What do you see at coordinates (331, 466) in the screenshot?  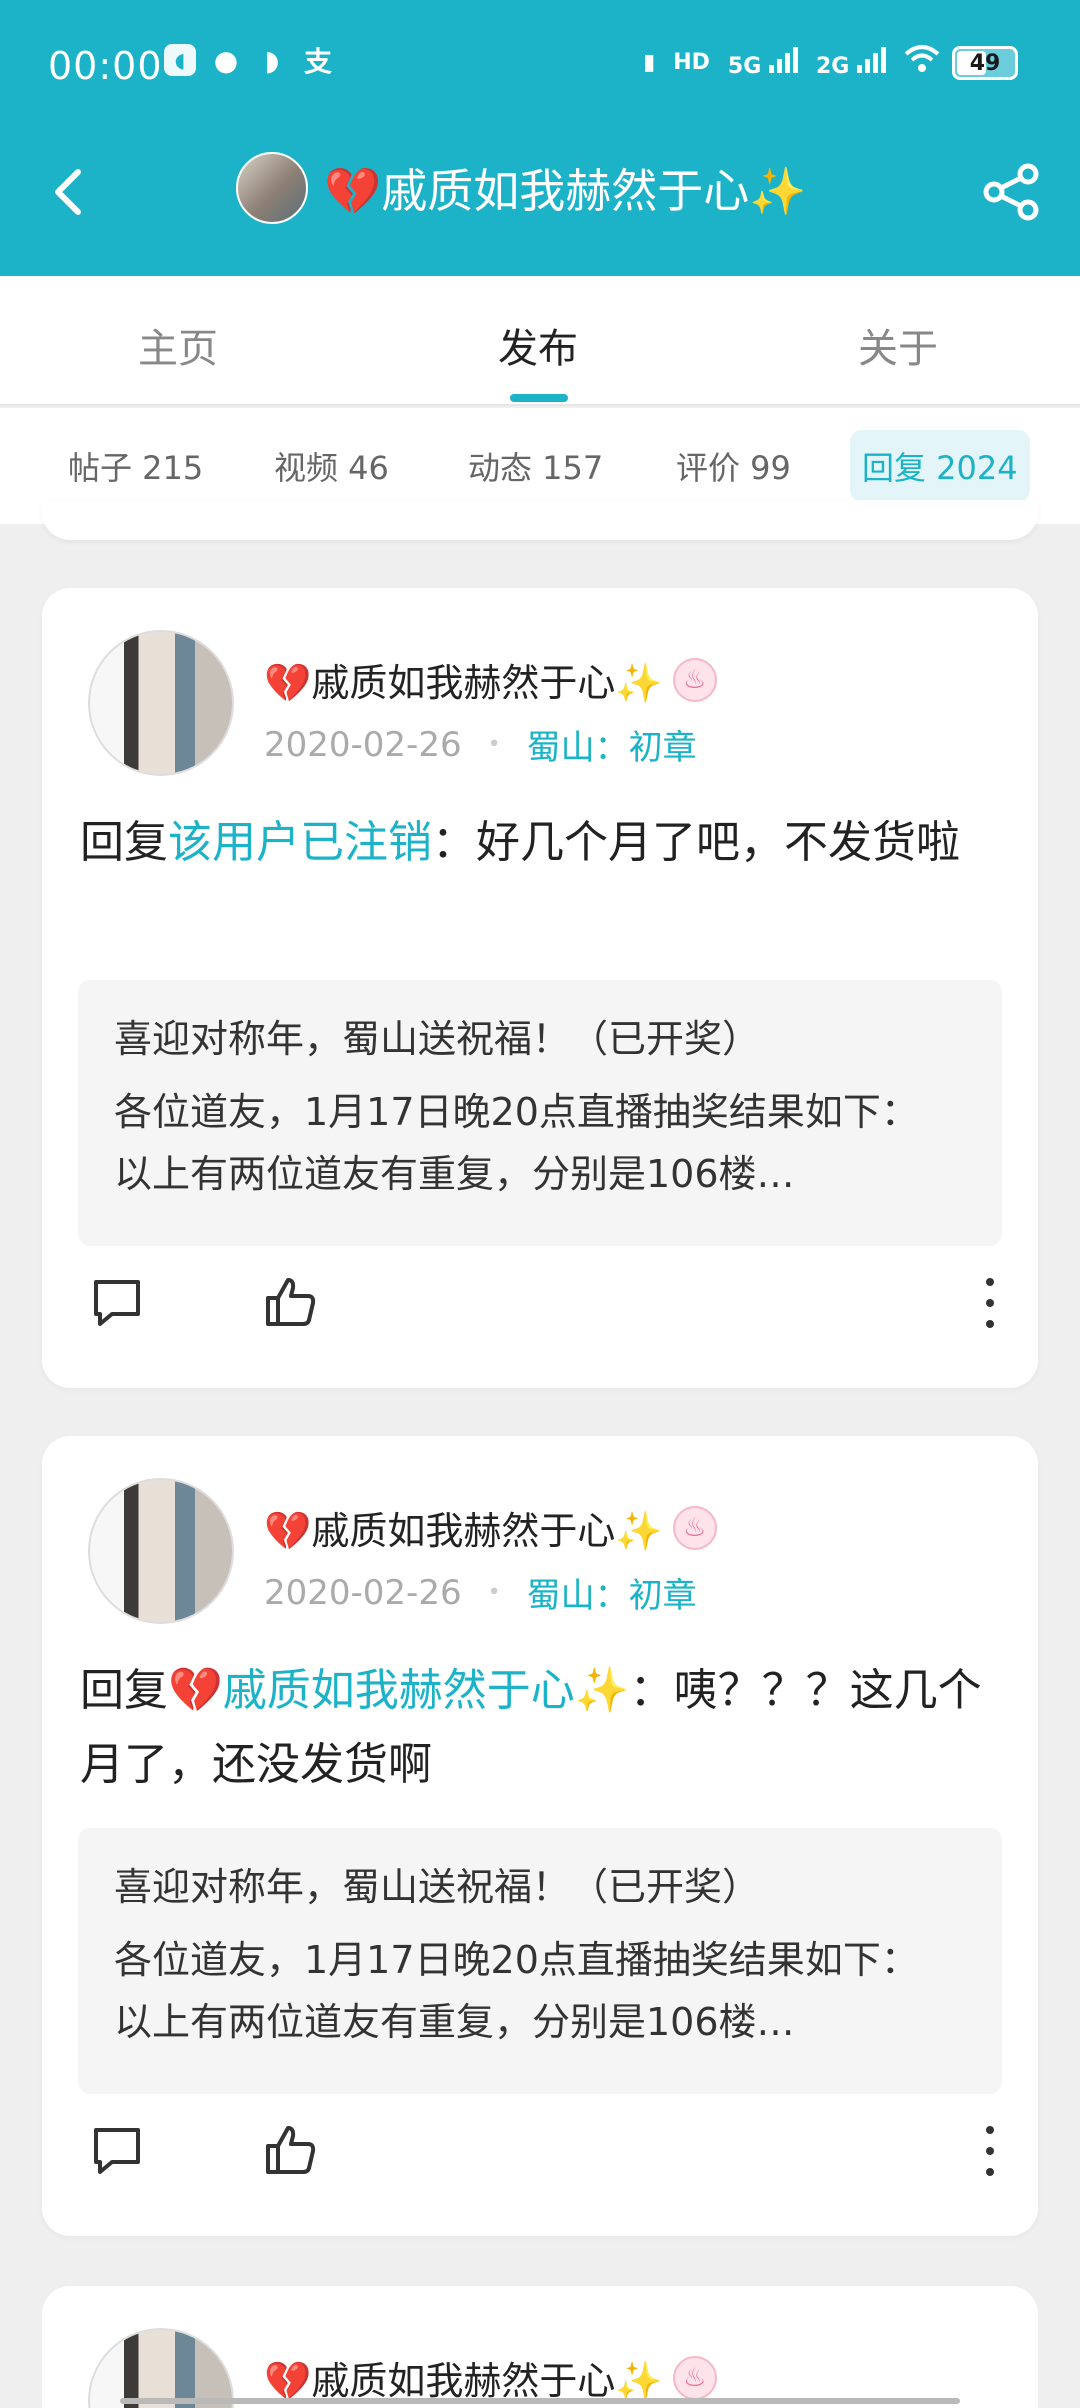 I see `subtab-videos: 视频 46` at bounding box center [331, 466].